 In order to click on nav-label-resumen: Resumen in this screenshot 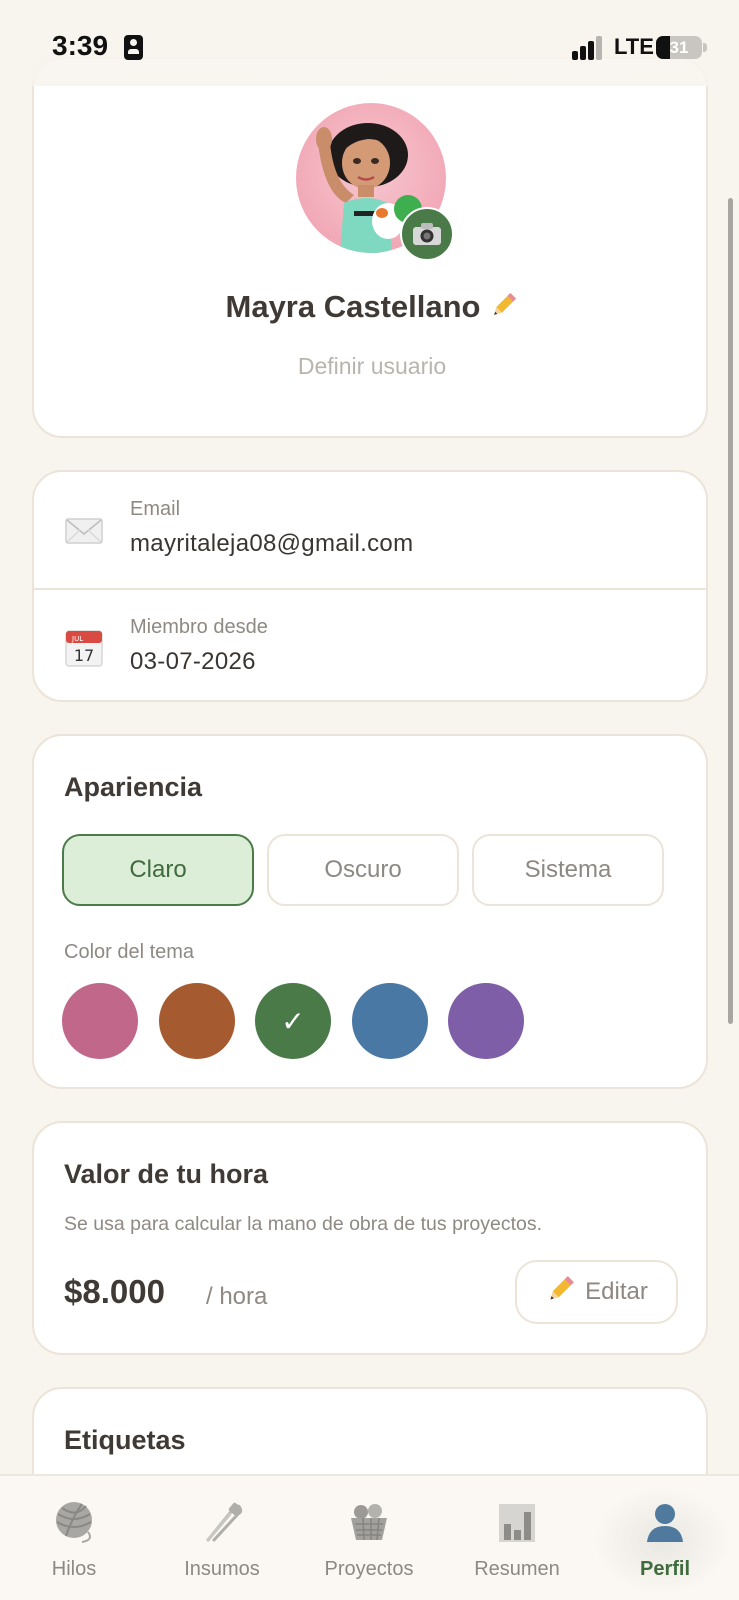, I will do `click(517, 1569)`.